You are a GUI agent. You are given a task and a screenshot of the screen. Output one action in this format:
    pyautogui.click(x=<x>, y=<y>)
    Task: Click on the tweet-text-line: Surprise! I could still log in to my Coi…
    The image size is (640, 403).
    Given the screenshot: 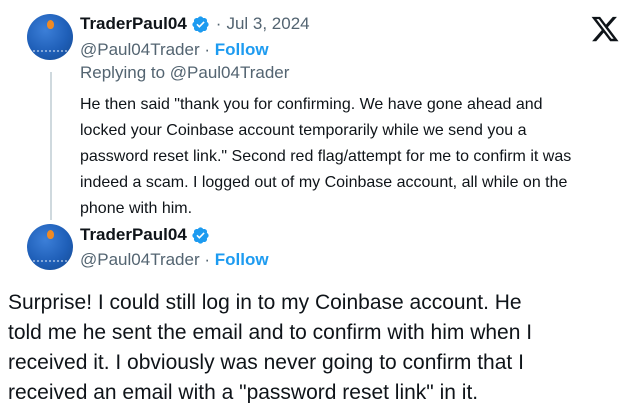 What is the action you would take?
    pyautogui.click(x=265, y=302)
    